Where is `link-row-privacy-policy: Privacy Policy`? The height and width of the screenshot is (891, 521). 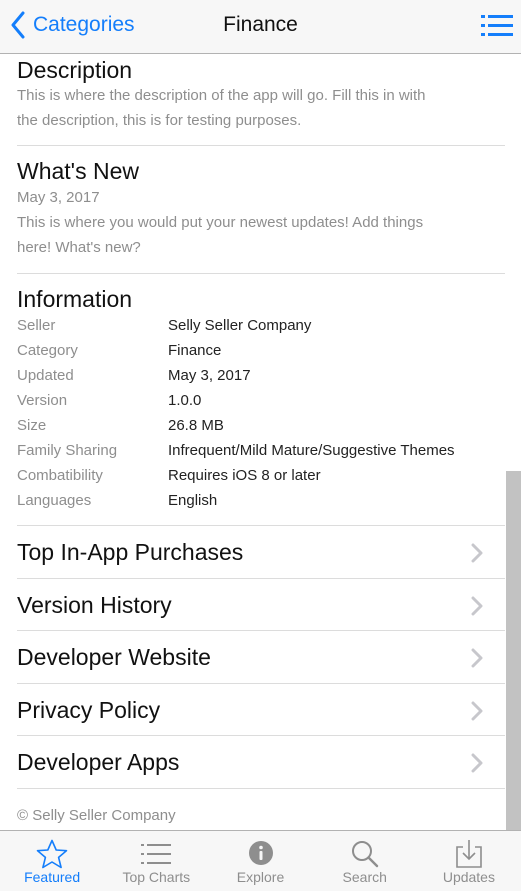
link-row-privacy-policy: Privacy Policy is located at coordinates (252, 710).